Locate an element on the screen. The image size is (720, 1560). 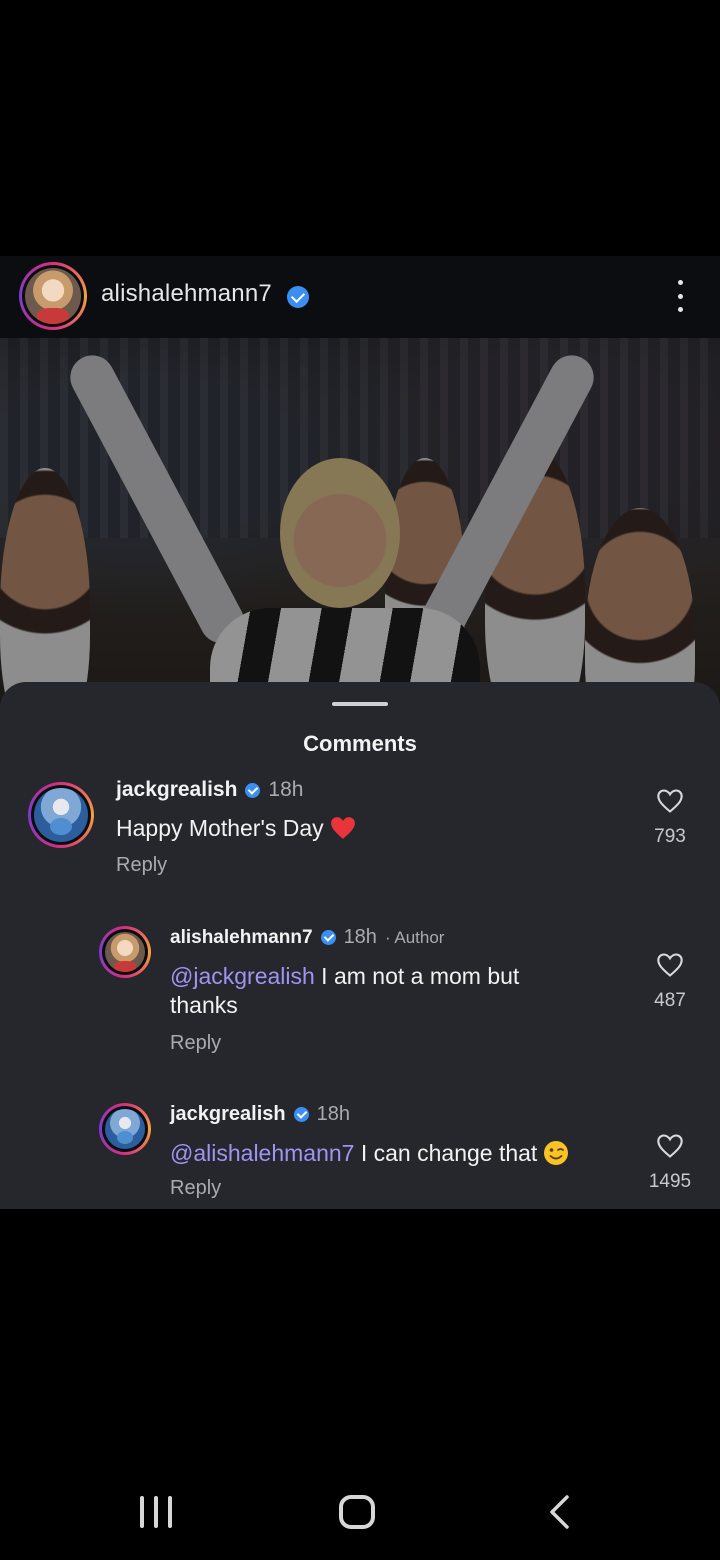
system-navigation-bar is located at coordinates (360, 1511).